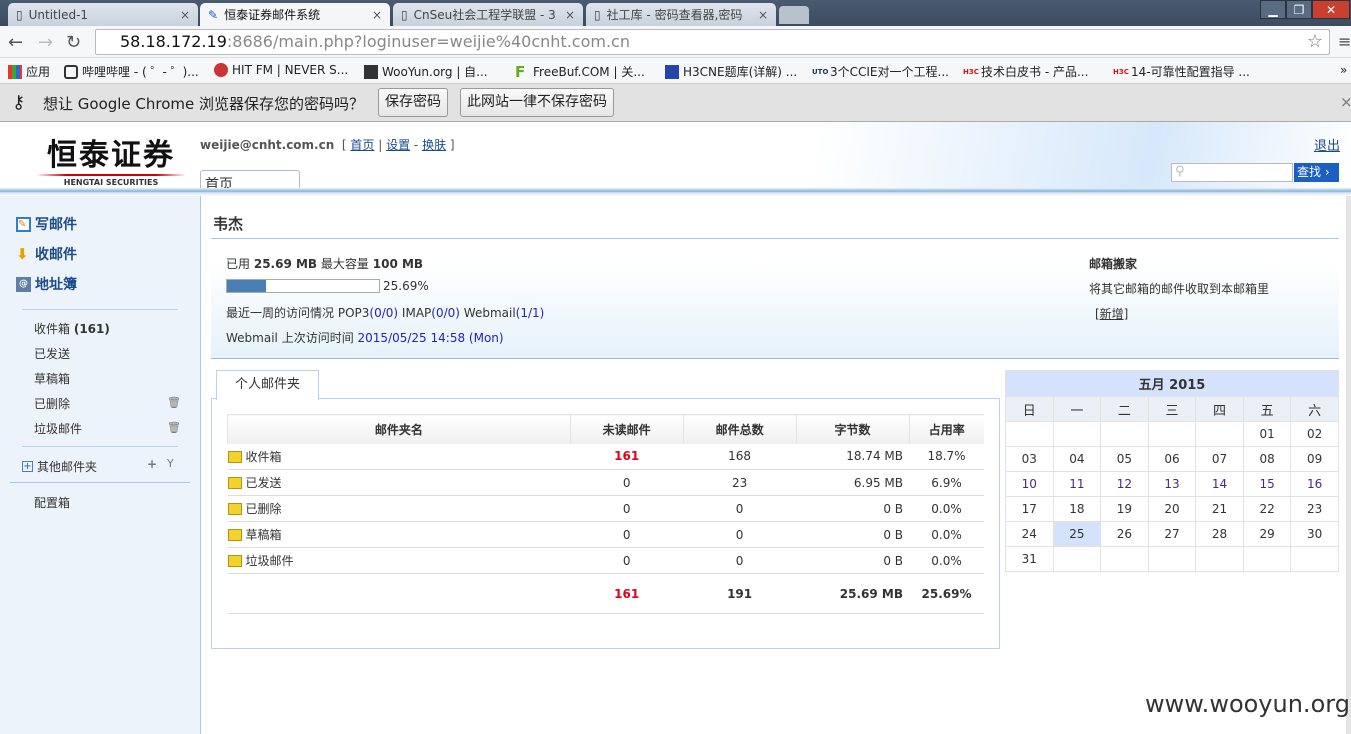  Describe the element at coordinates (1077, 459) in the screenshot. I see `calendar-day: 04` at that location.